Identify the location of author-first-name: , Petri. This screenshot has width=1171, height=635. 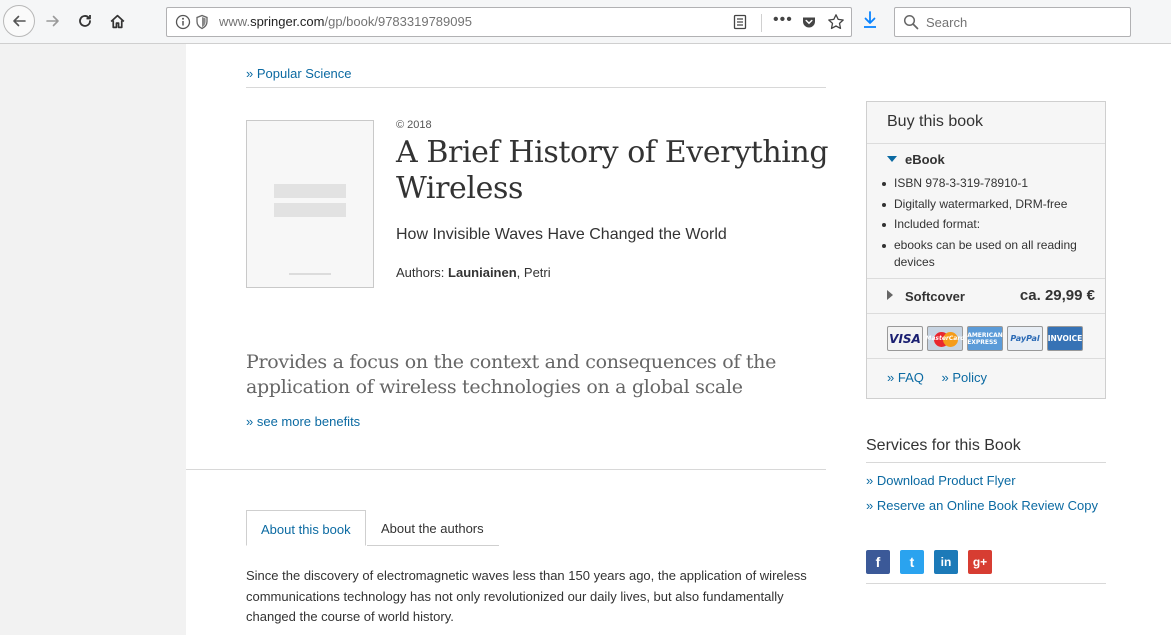
(533, 272).